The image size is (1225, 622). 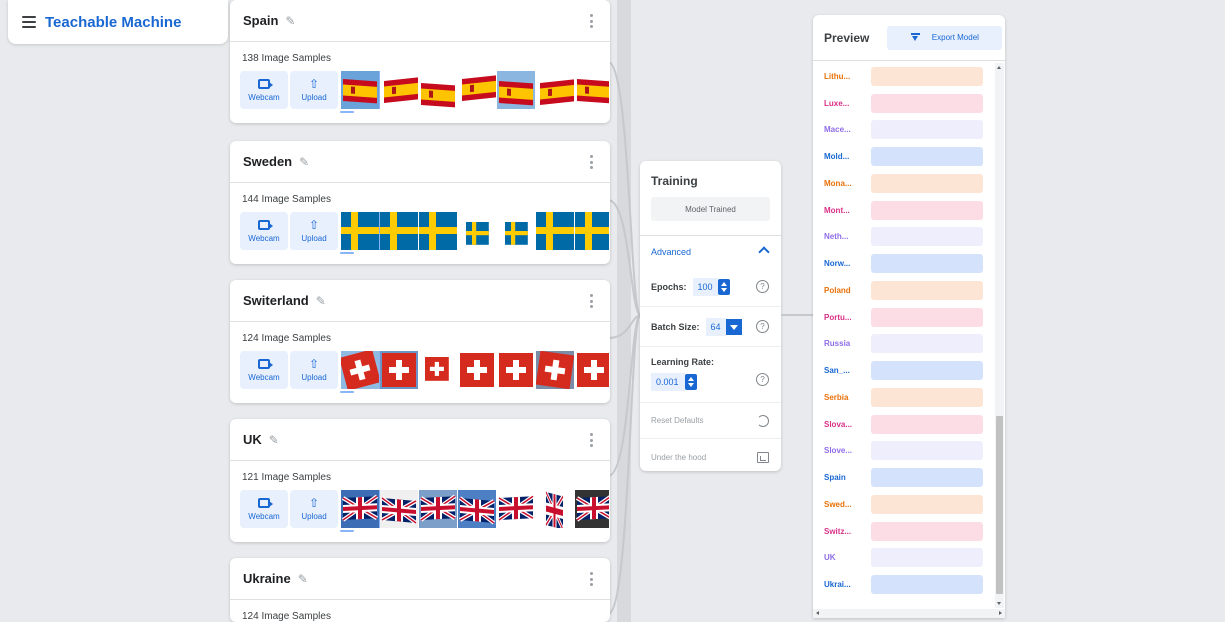 I want to click on class-name: Ukraine, so click(x=267, y=578).